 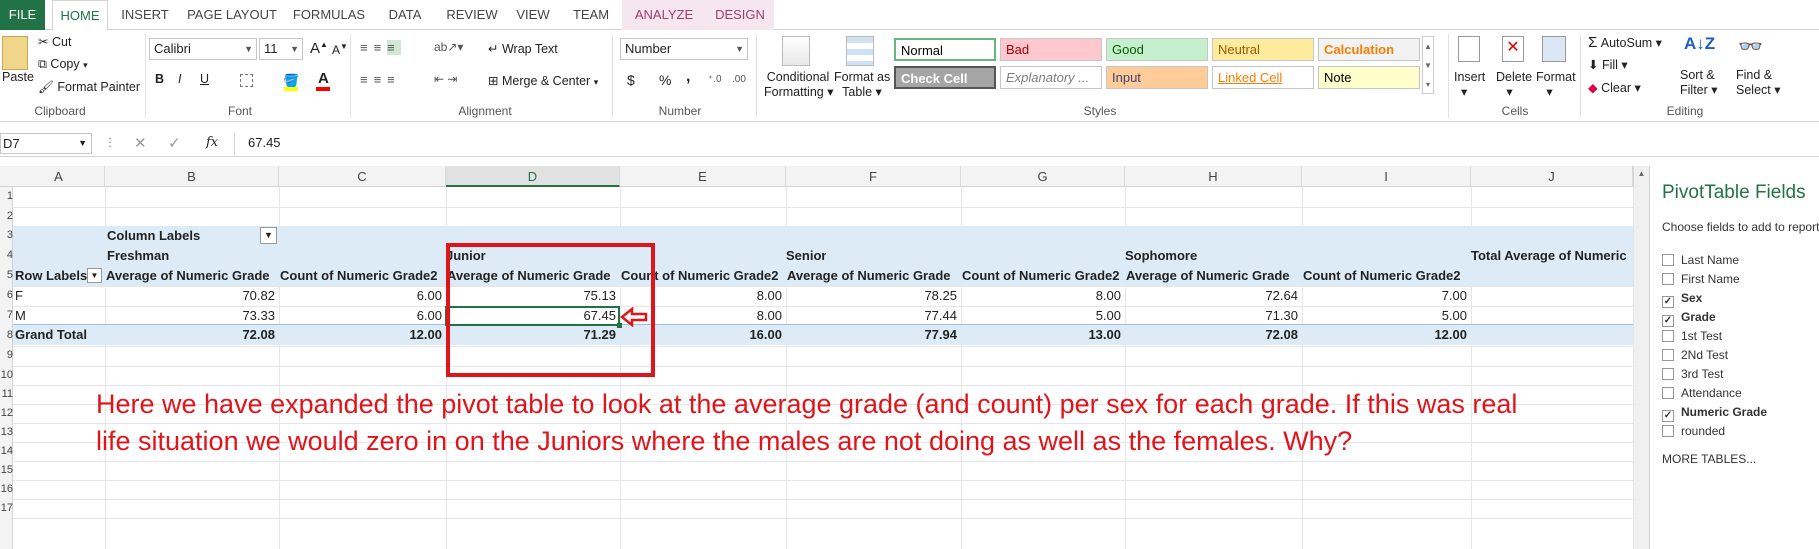 What do you see at coordinates (715, 79) in the screenshot?
I see `increase-decimal-icon: ⁺.0` at bounding box center [715, 79].